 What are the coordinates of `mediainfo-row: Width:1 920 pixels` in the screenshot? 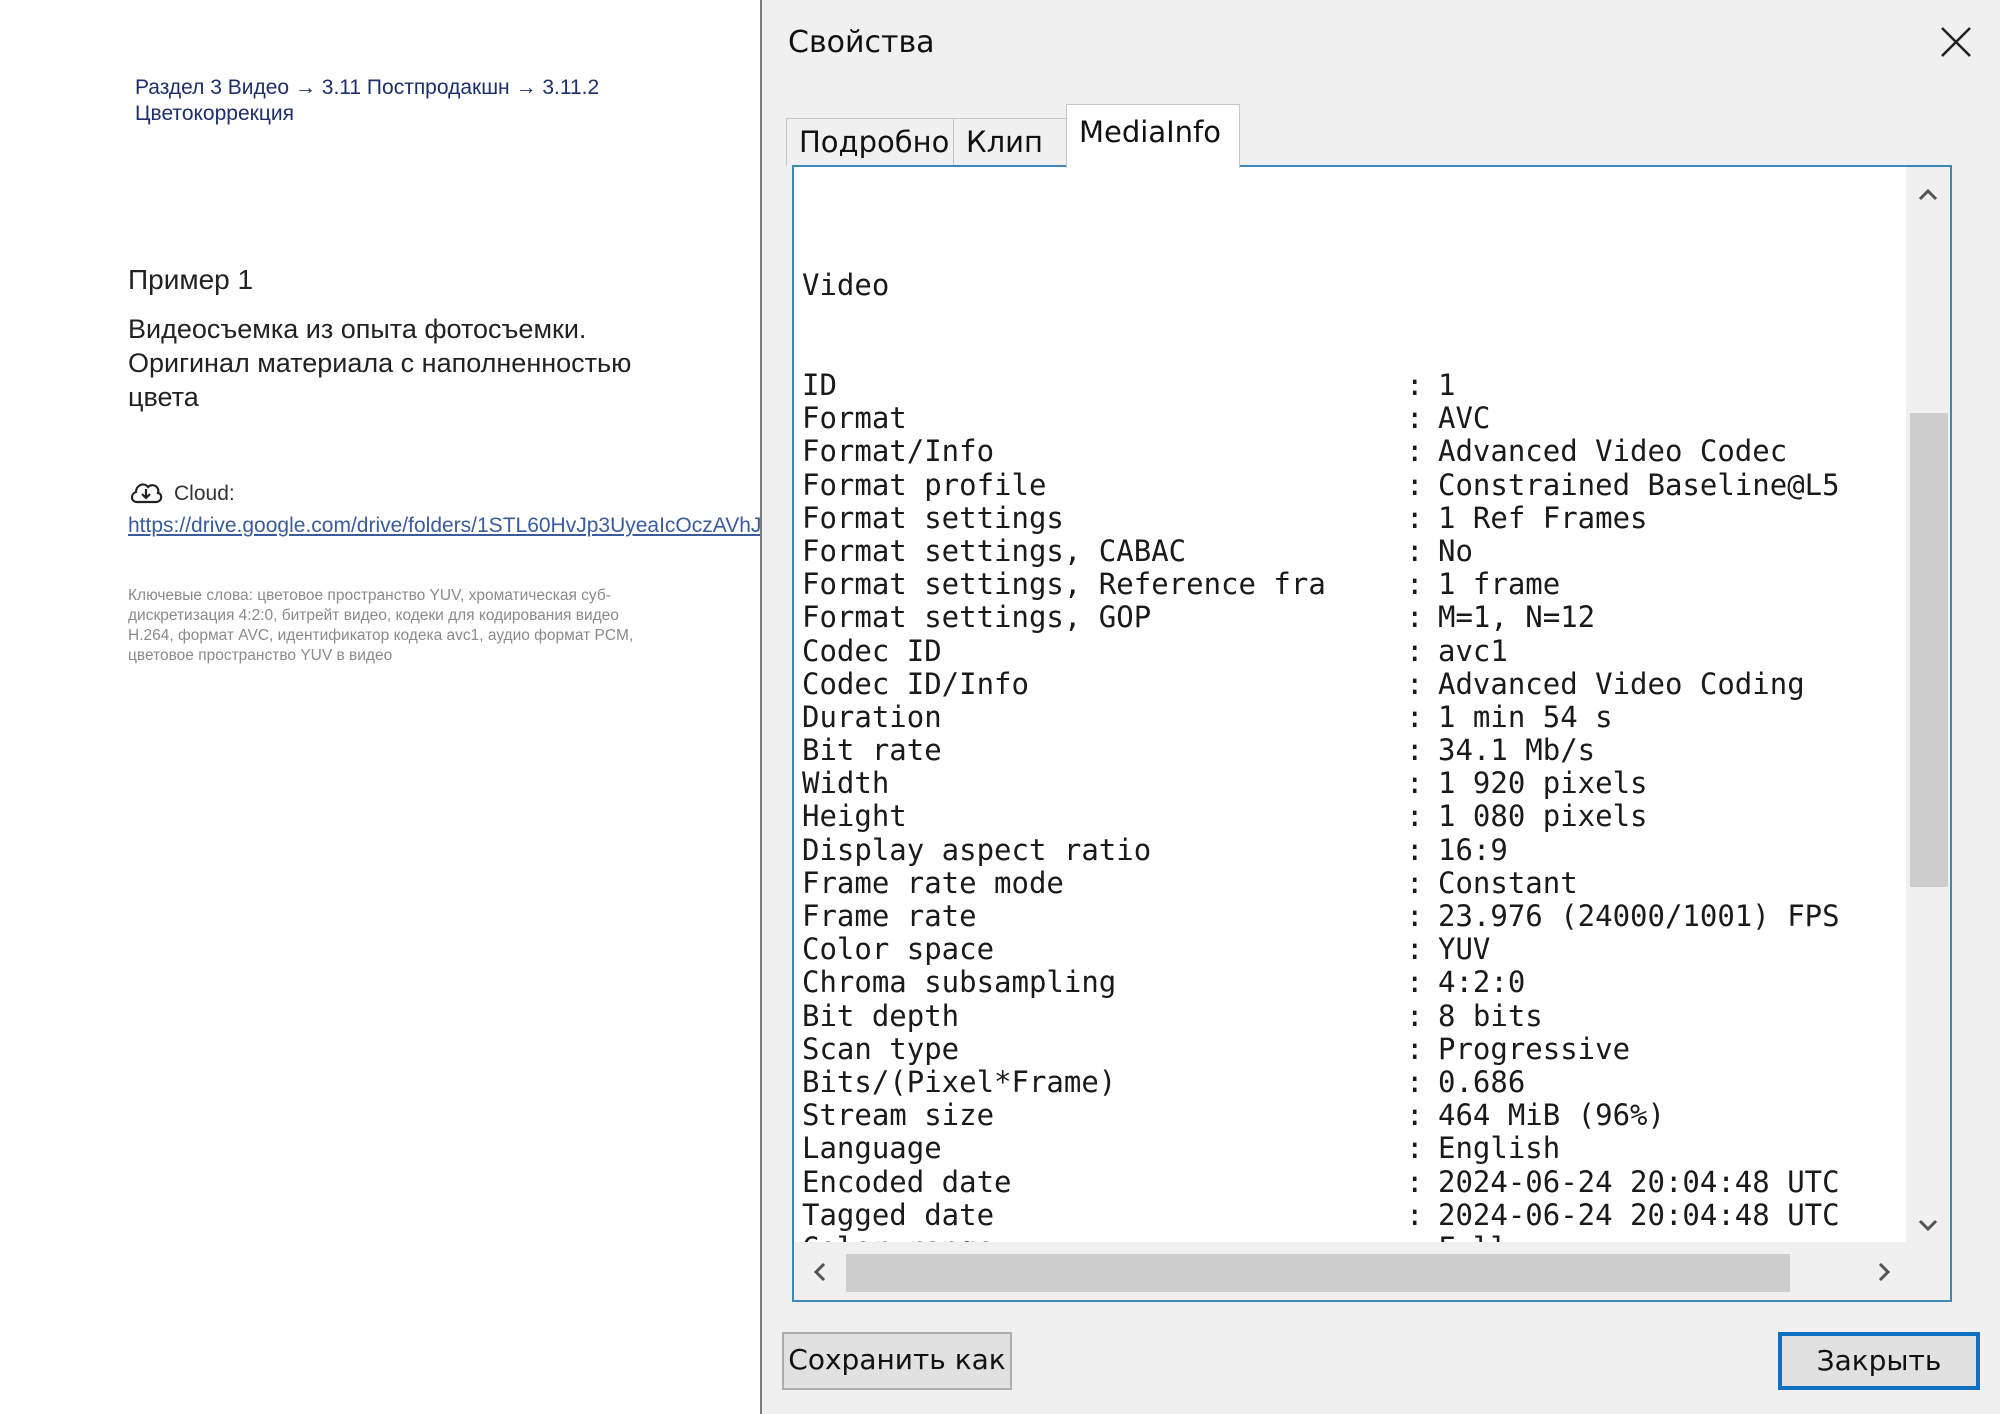 It's located at (1367, 783).